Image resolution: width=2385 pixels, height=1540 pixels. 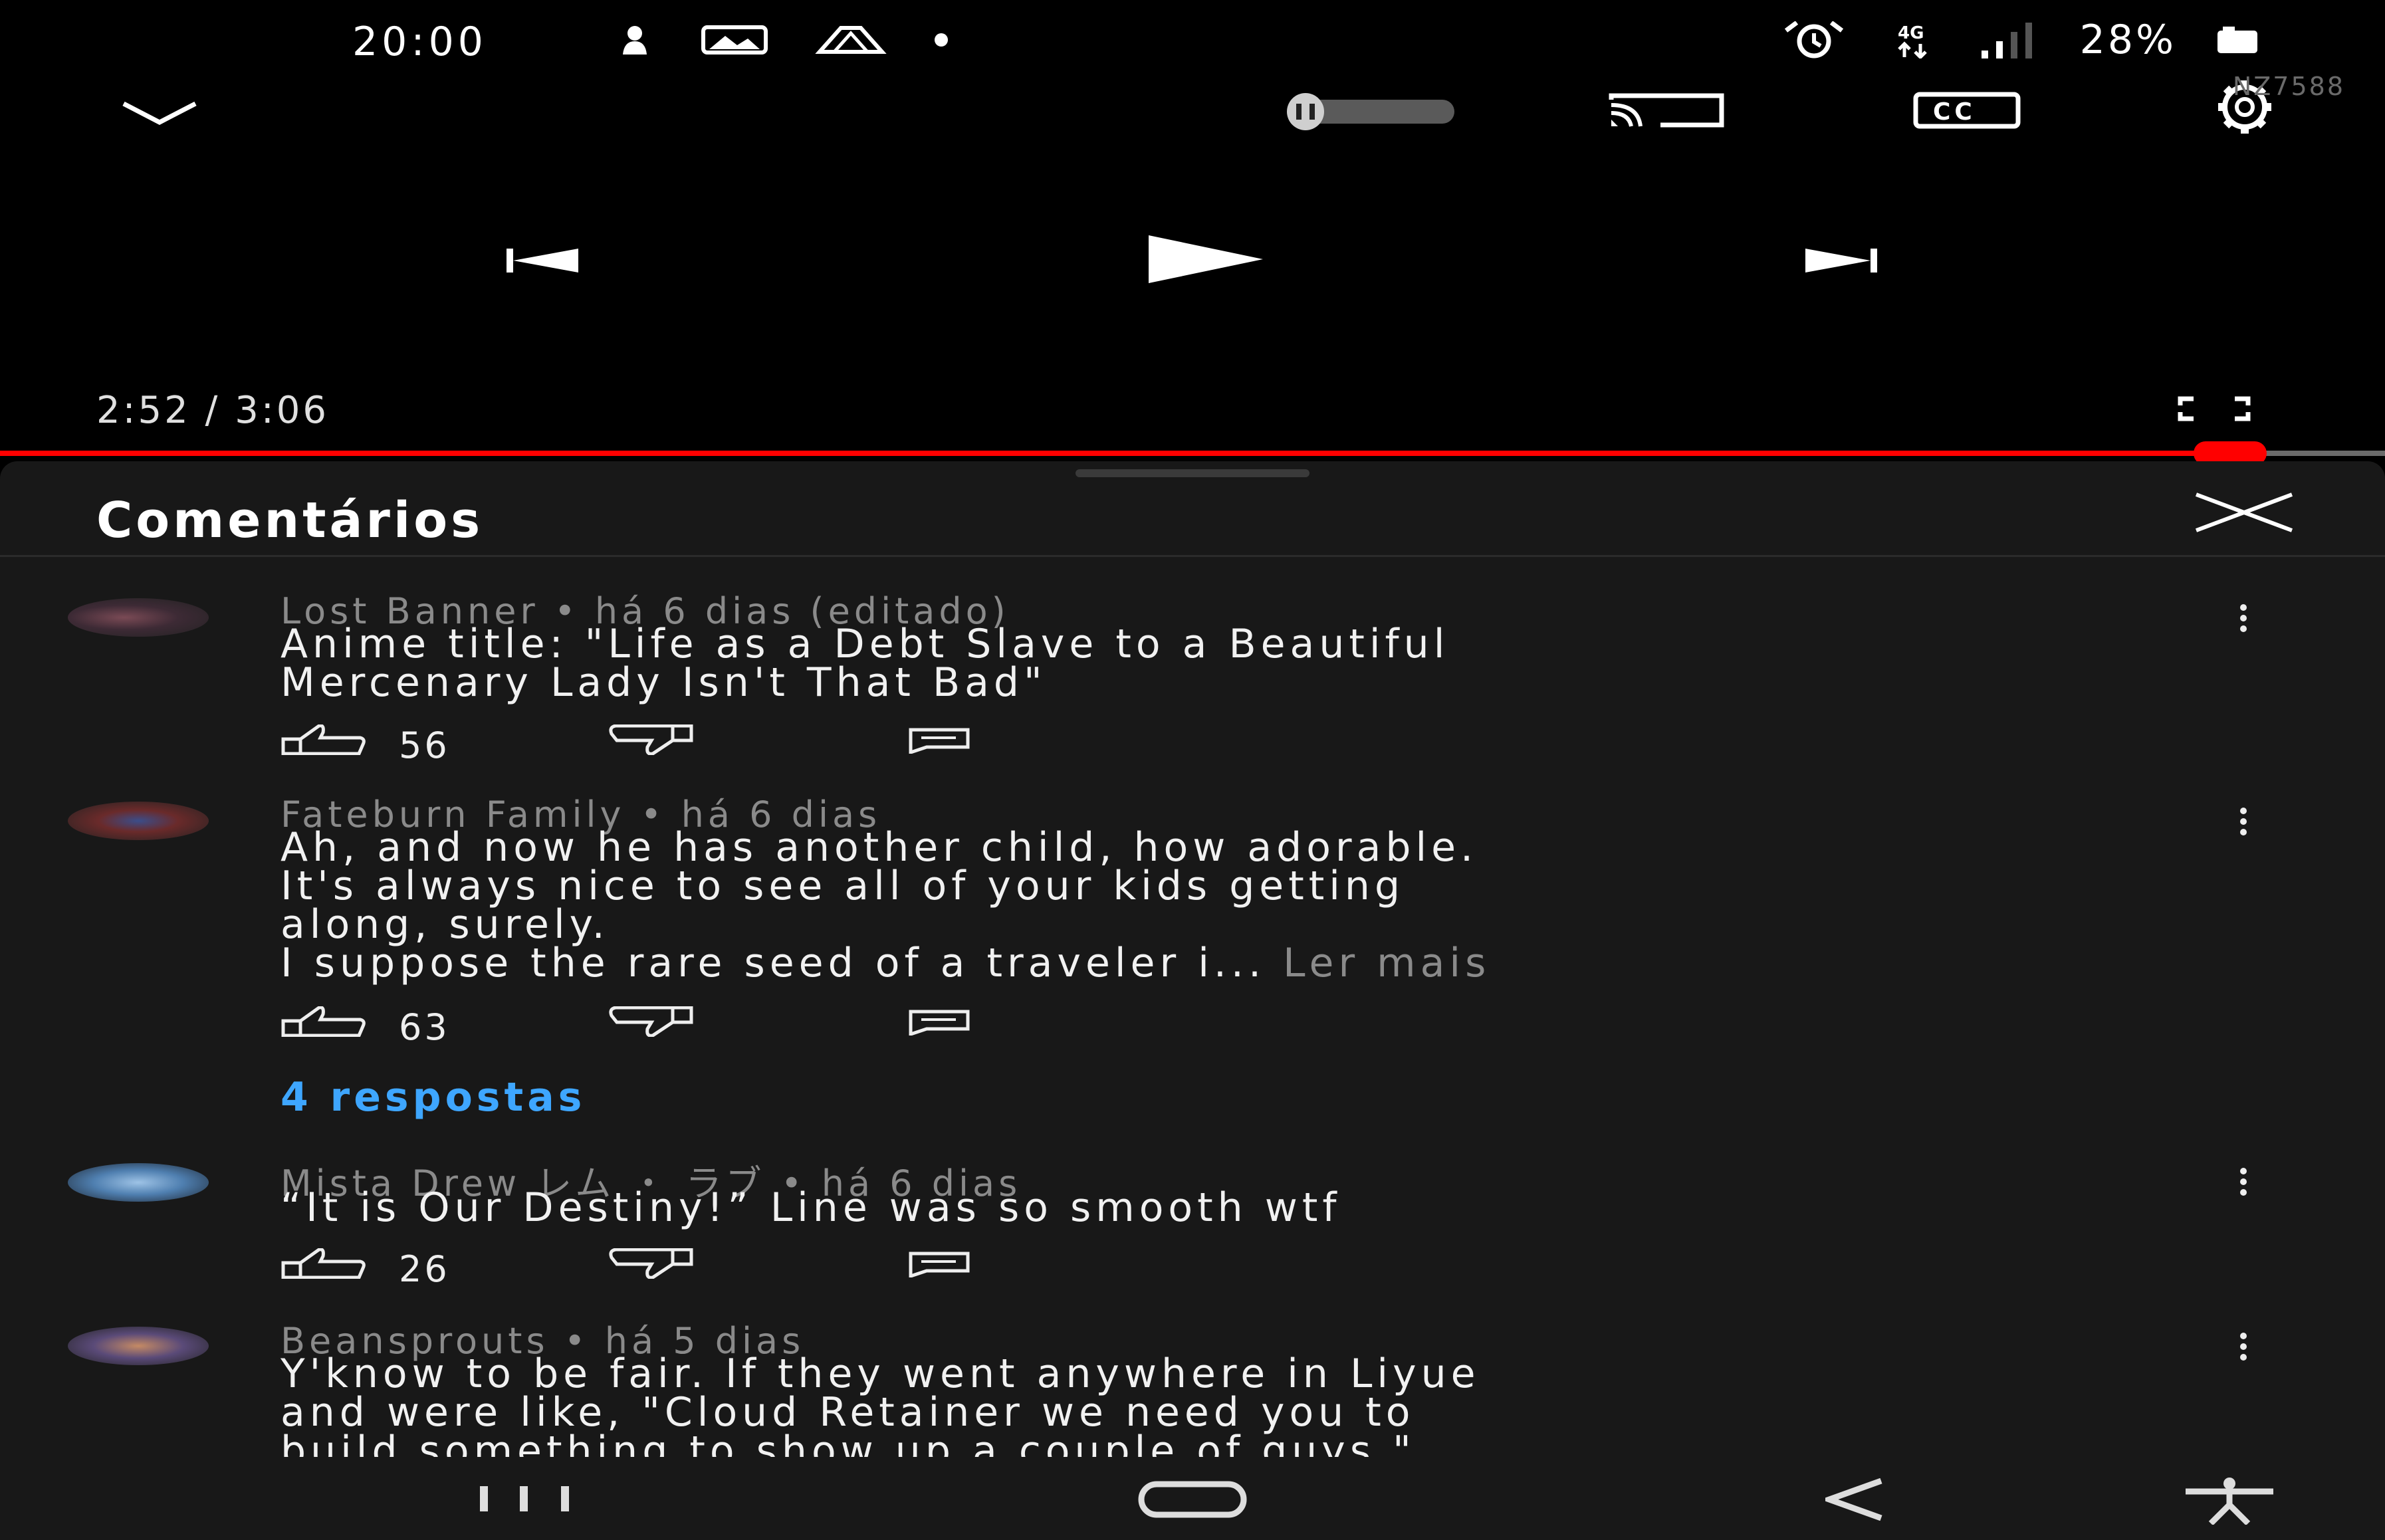 What do you see at coordinates (1386, 963) in the screenshot?
I see `read-more-link: Ler mais` at bounding box center [1386, 963].